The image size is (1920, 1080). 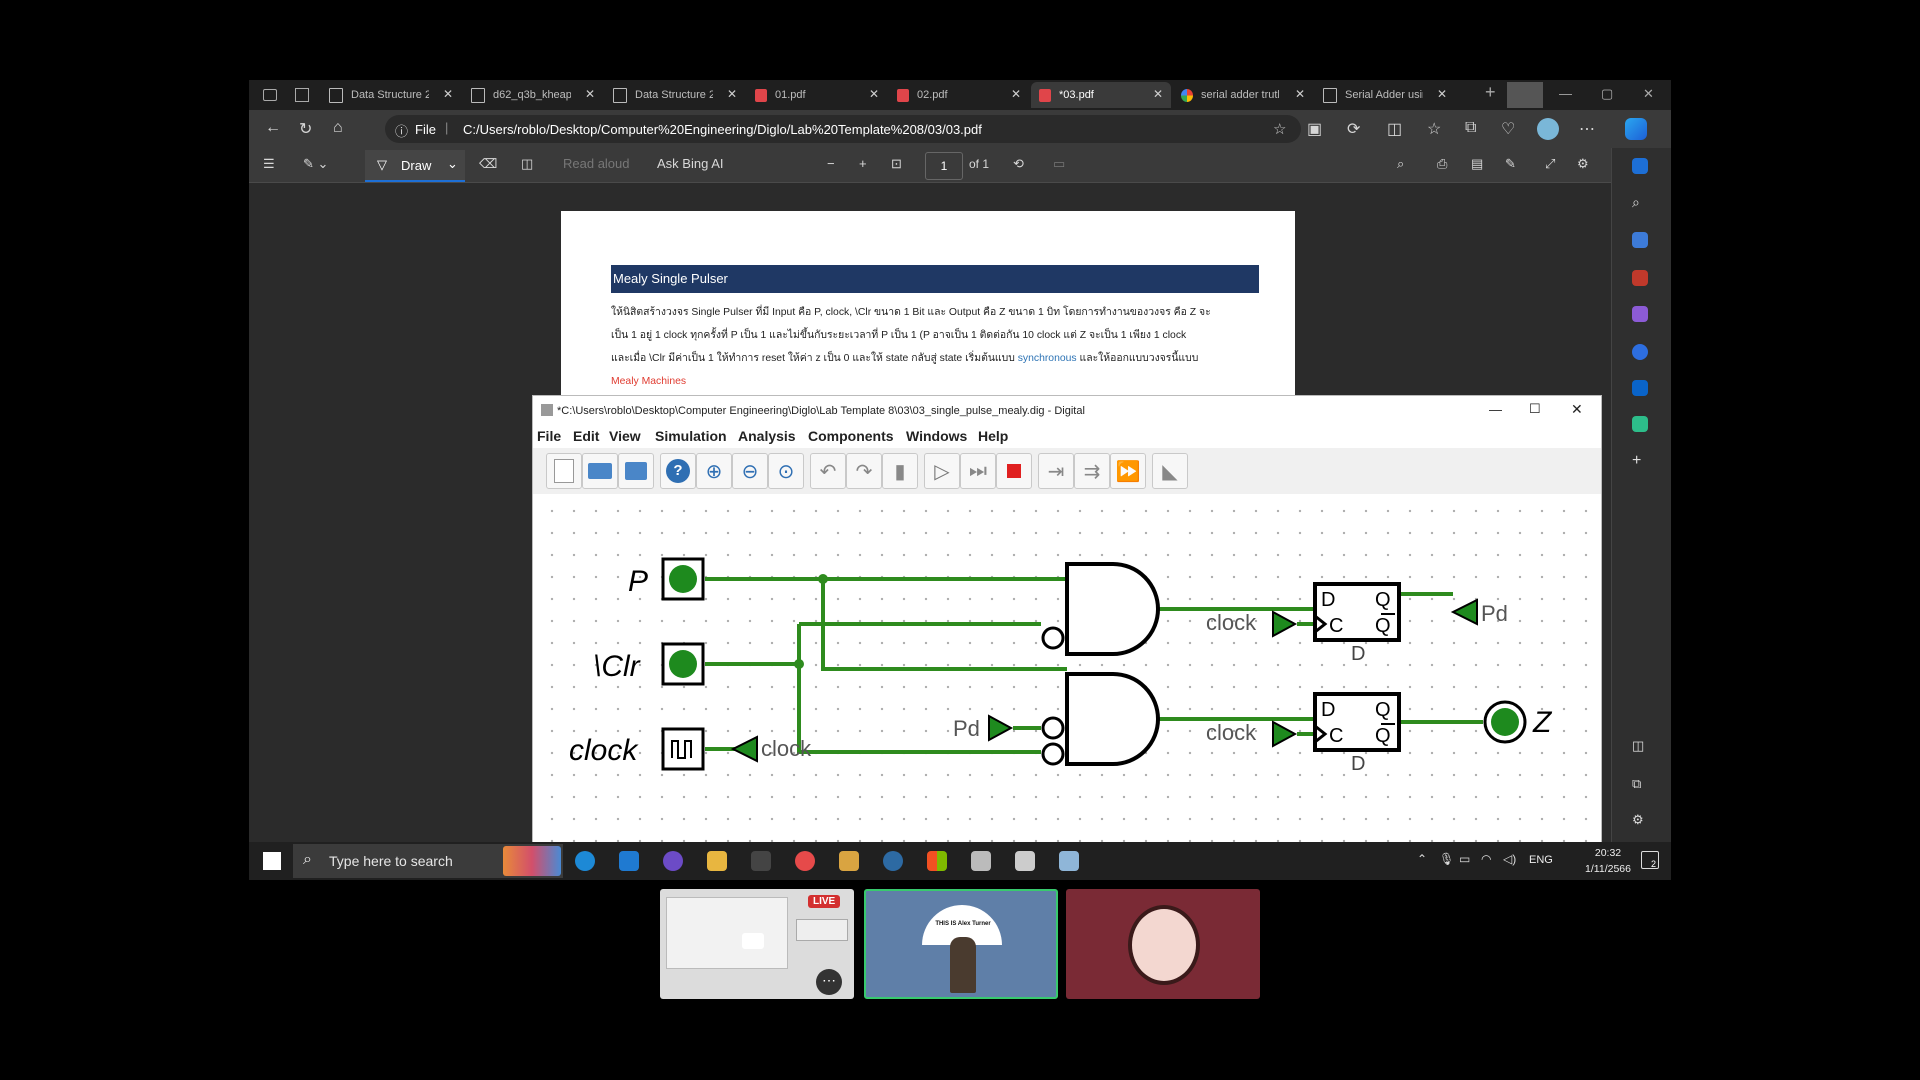 What do you see at coordinates (269, 95) in the screenshot?
I see `workspaces-icon` at bounding box center [269, 95].